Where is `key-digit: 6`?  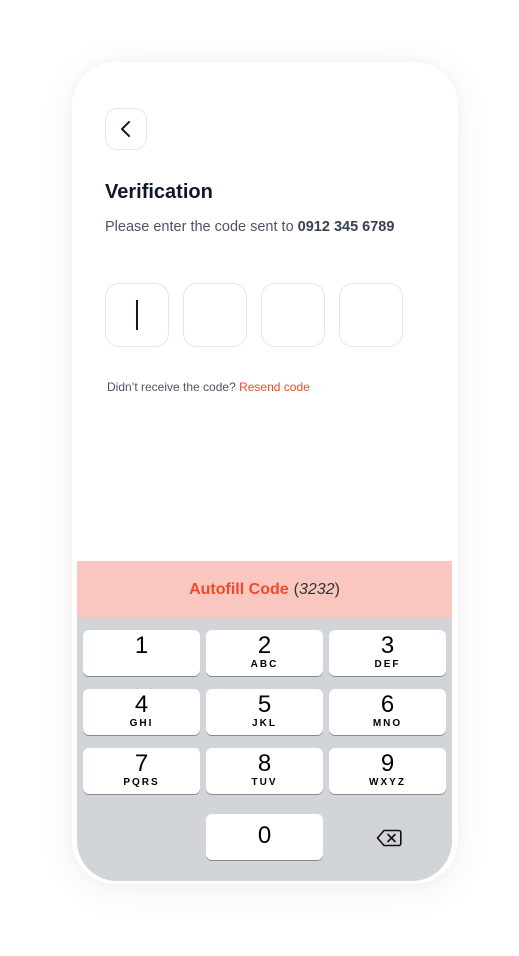 key-digit: 6 is located at coordinates (387, 704).